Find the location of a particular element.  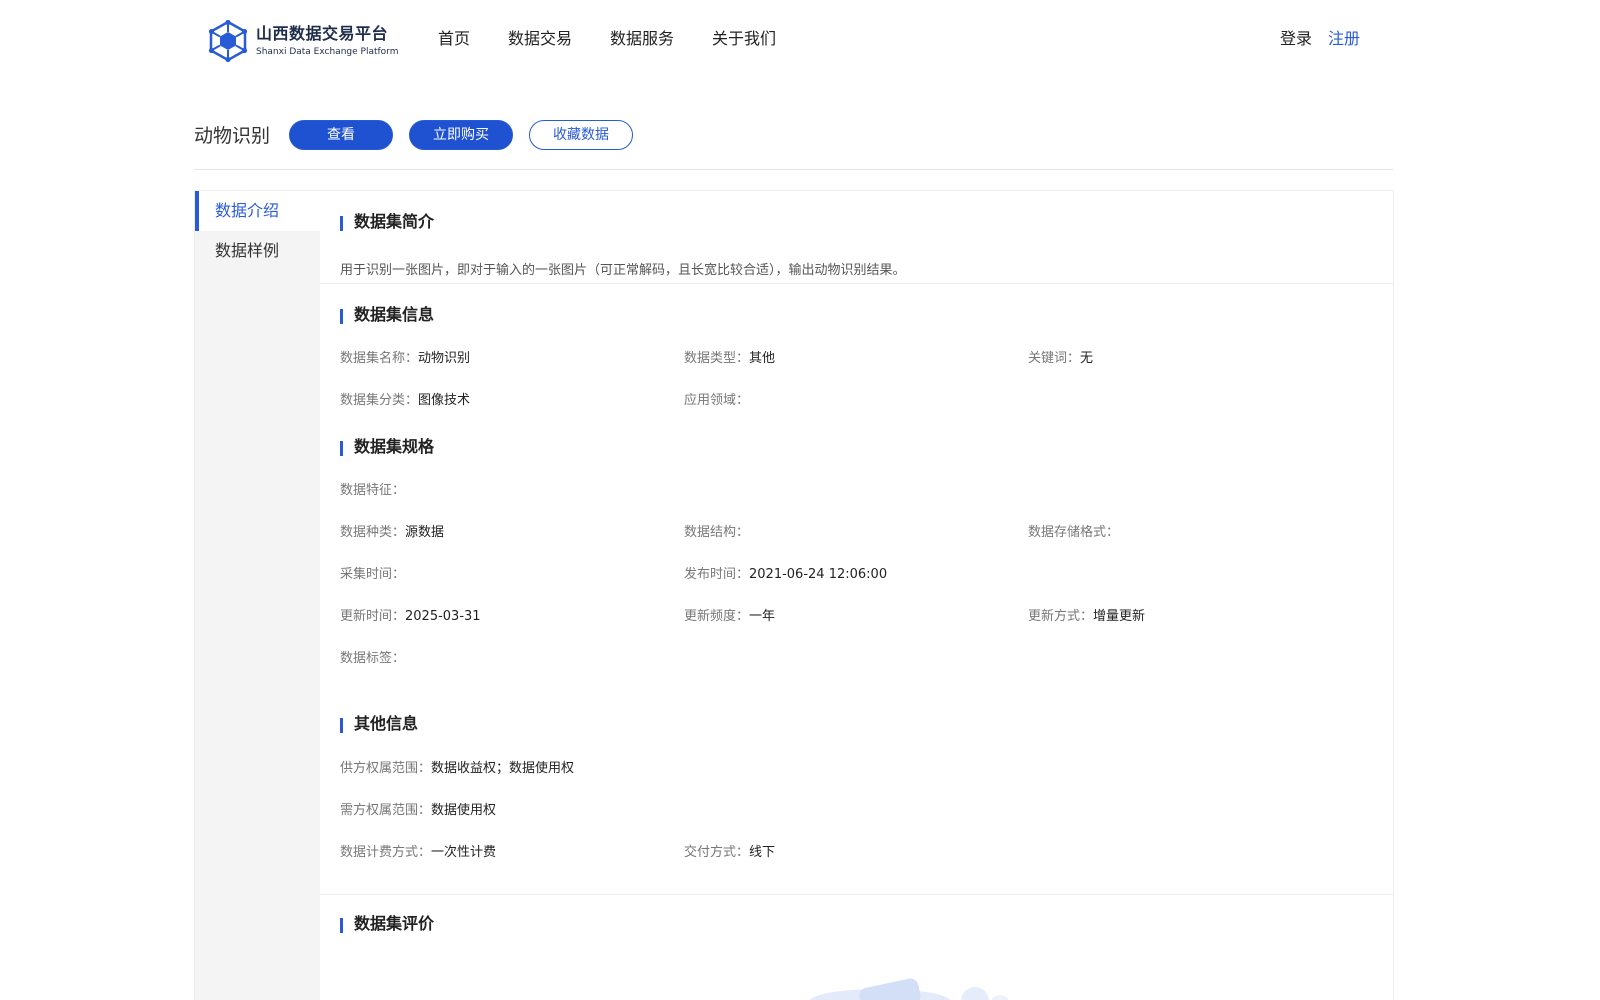

empty-evaluation-illustration-icon is located at coordinates (909, 989).